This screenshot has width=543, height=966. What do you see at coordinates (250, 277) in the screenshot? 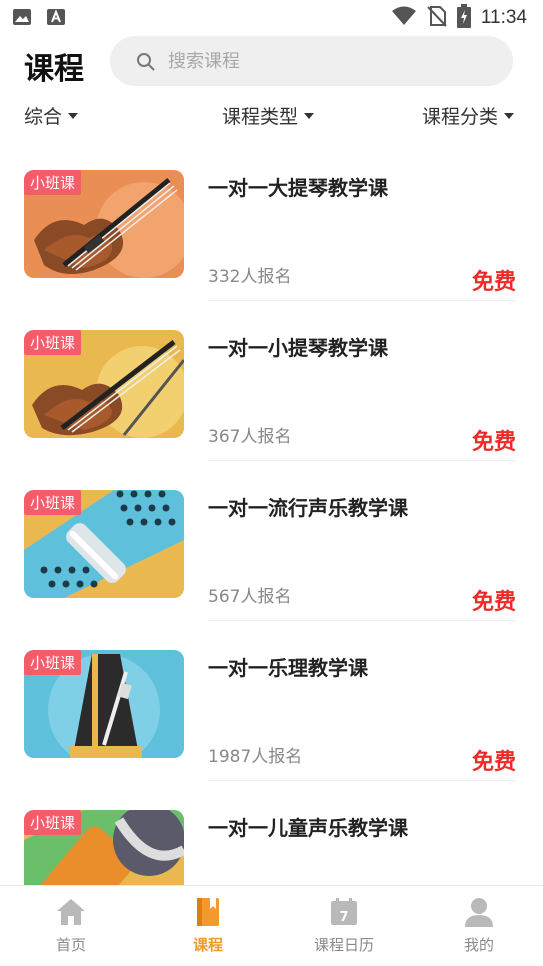
I see `enrollment-count: 332人报名` at bounding box center [250, 277].